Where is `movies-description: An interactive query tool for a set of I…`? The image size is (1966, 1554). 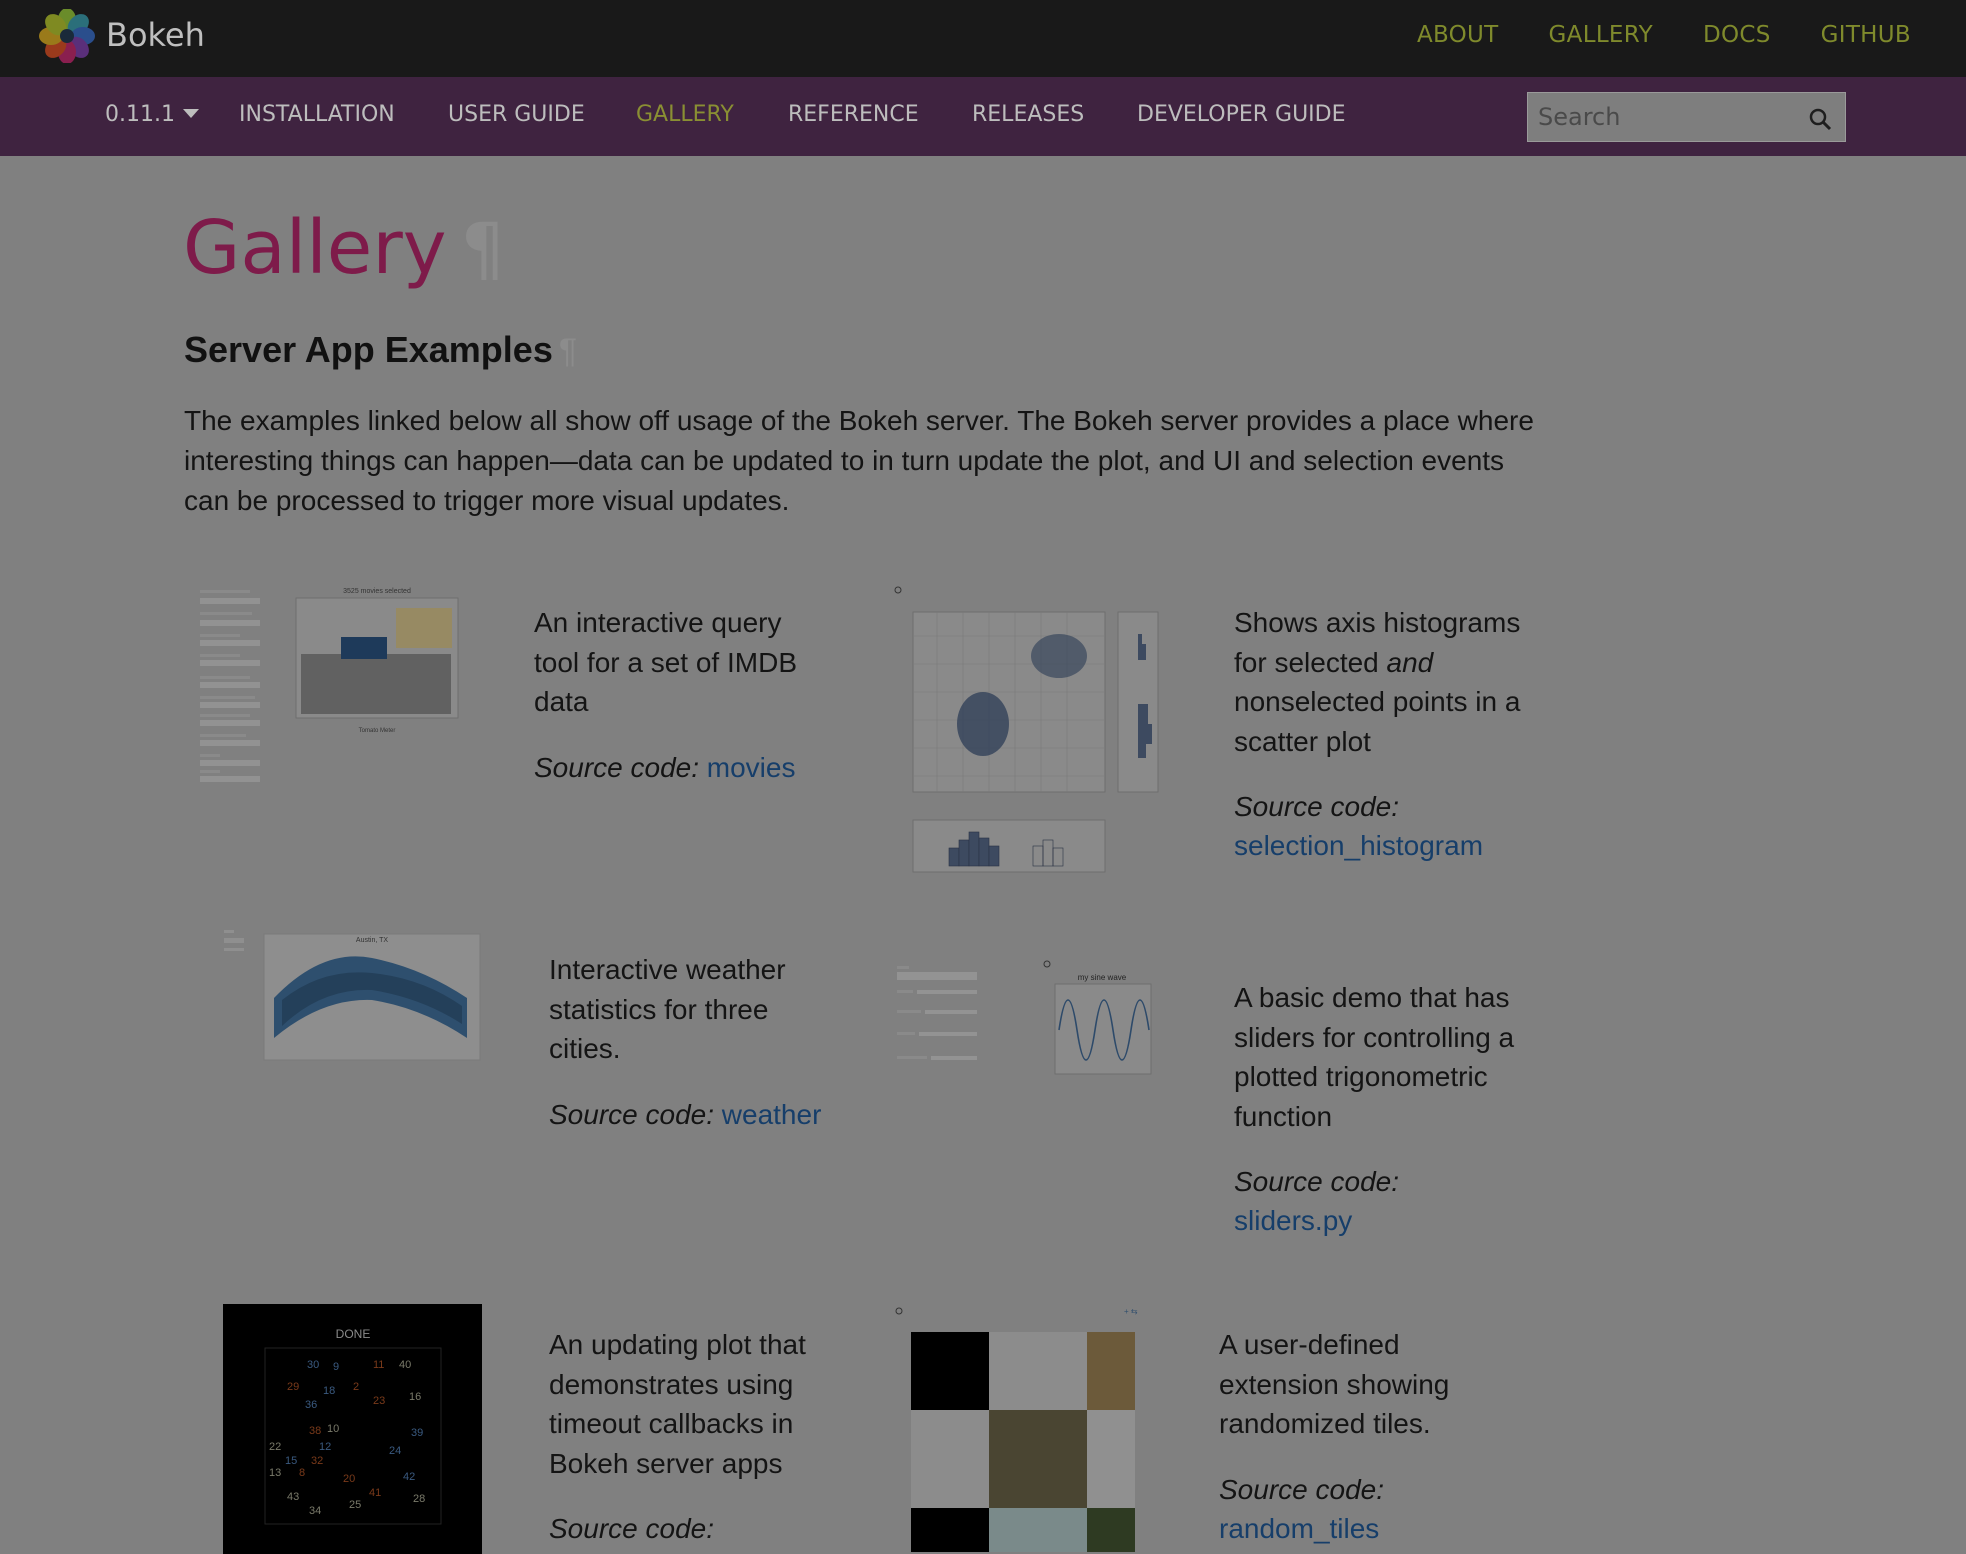
movies-description: An interactive query tool for a set of I… is located at coordinates (665, 662).